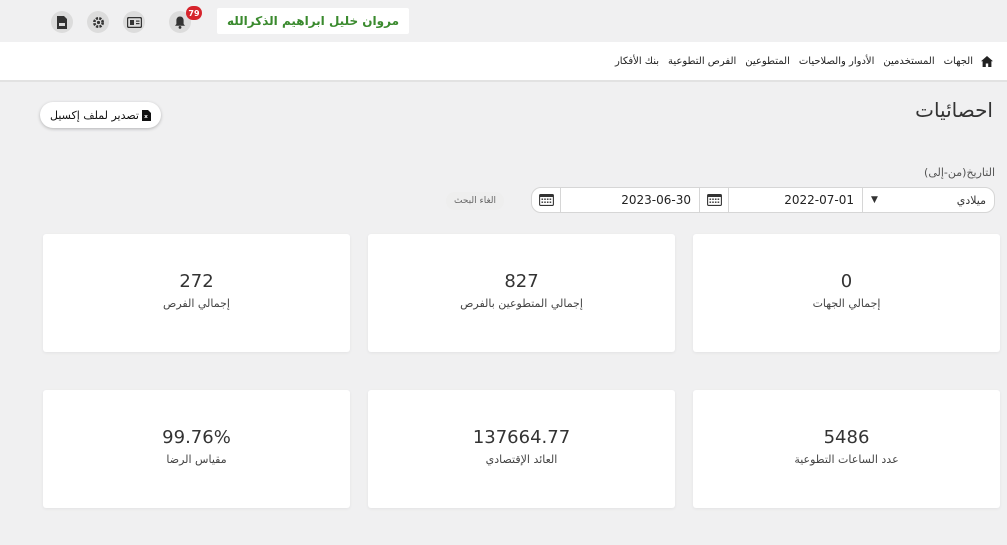 The width and height of the screenshot is (1007, 545). I want to click on nav-item-entities: الجهات, so click(958, 61).